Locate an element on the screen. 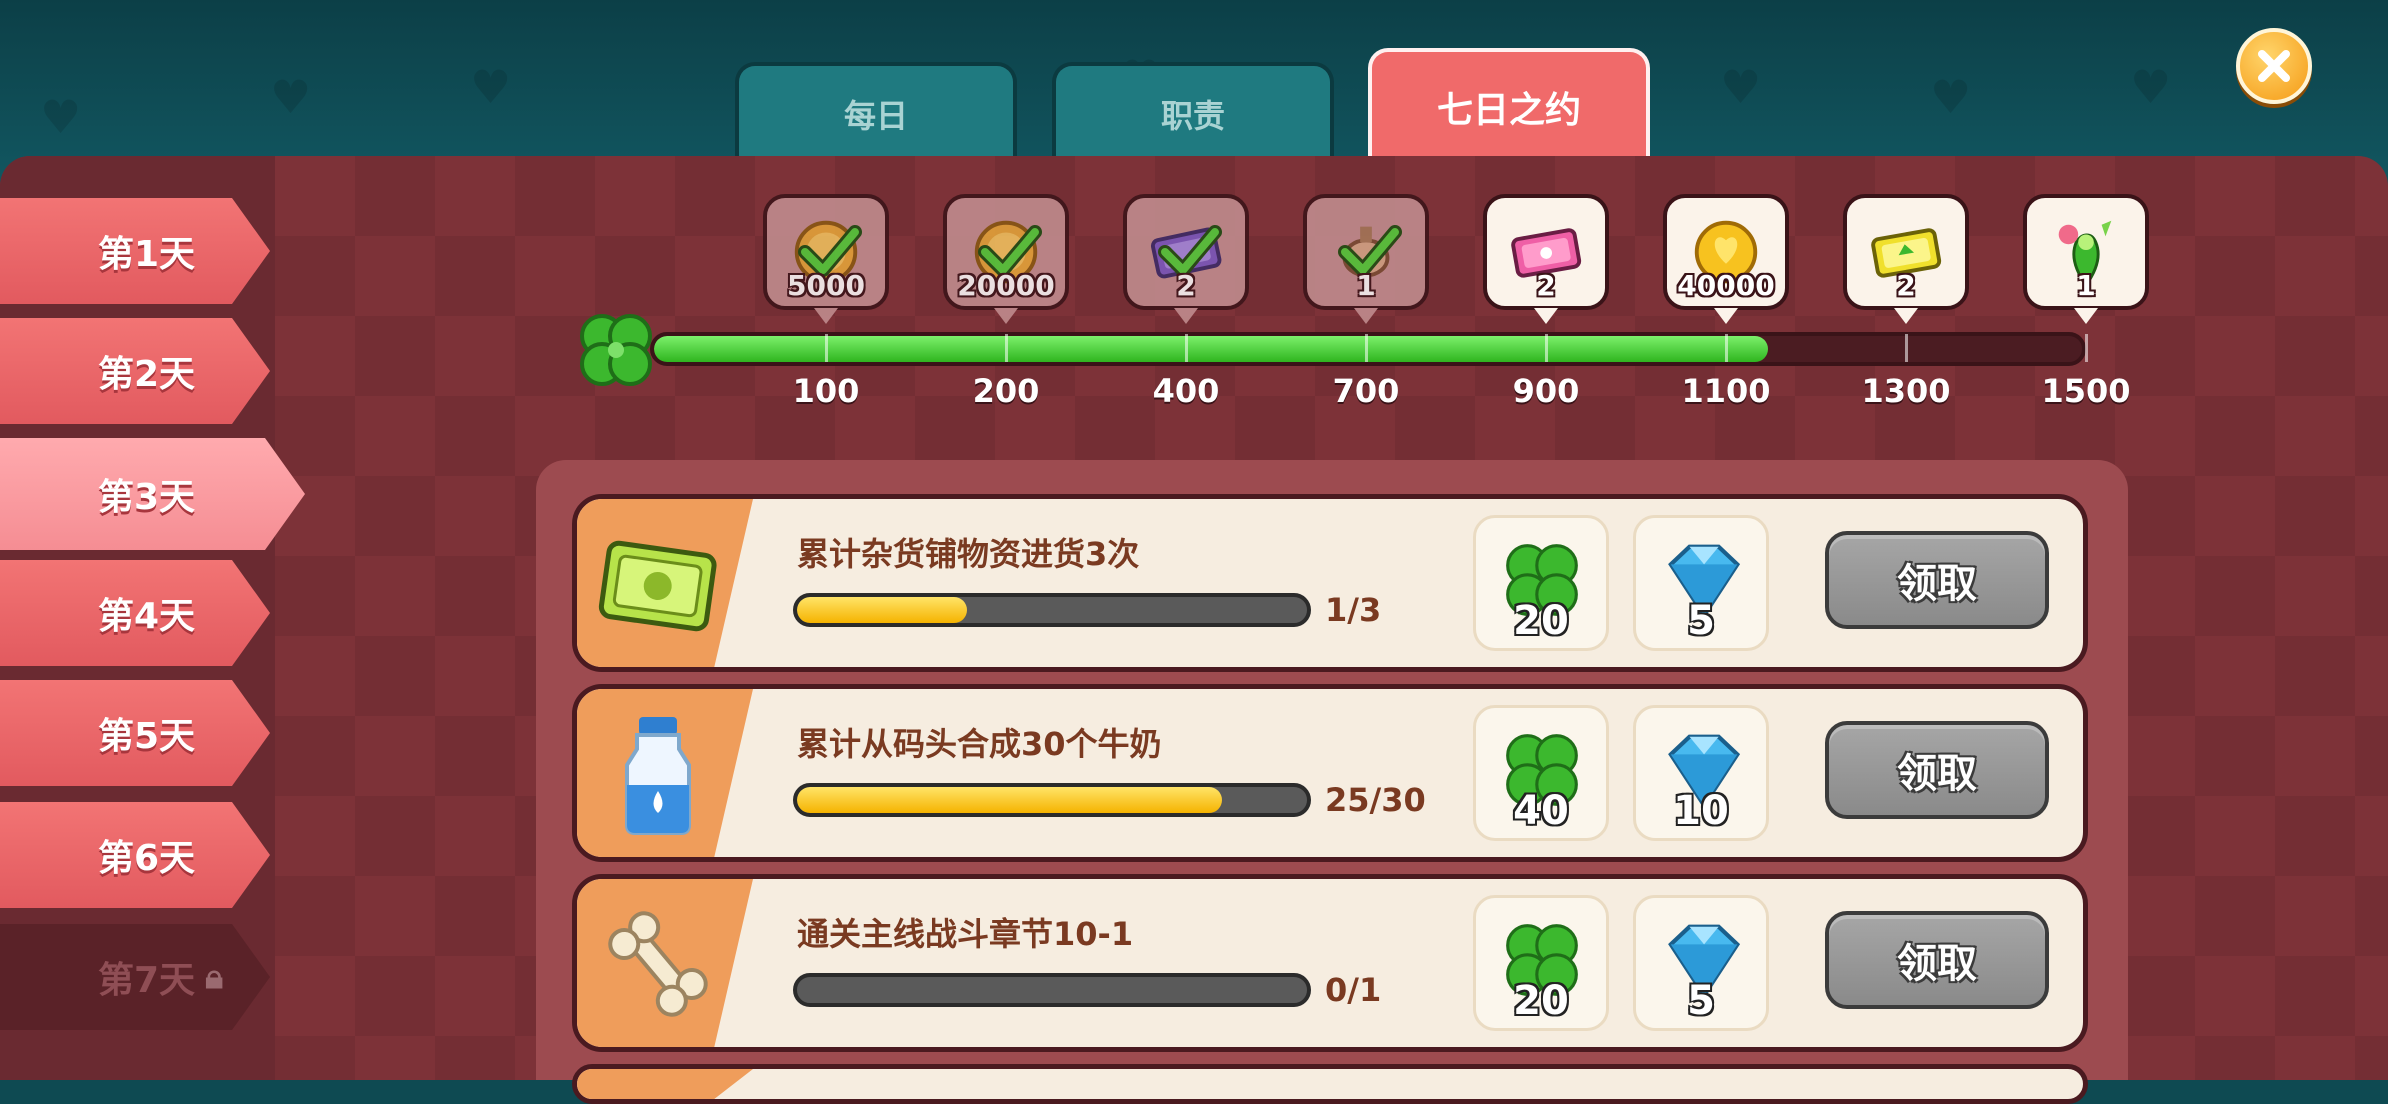 This screenshot has width=2388, height=1104. close-button is located at coordinates (2274, 66).